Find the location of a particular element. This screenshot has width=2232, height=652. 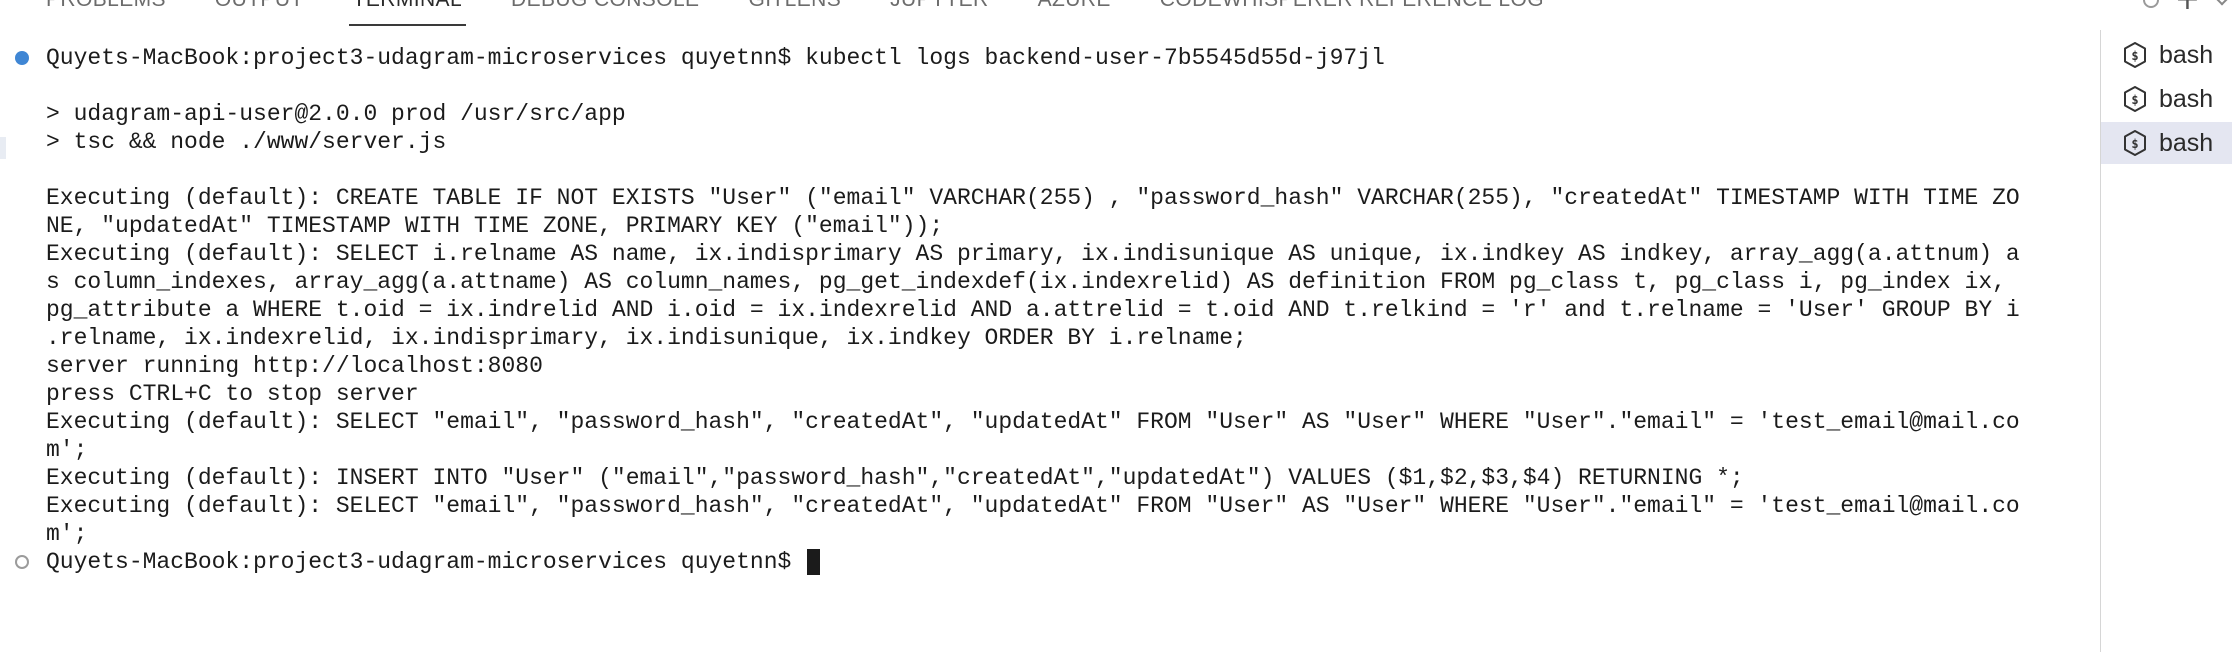

panel-actions: + is located at coordinates (2187, 7).